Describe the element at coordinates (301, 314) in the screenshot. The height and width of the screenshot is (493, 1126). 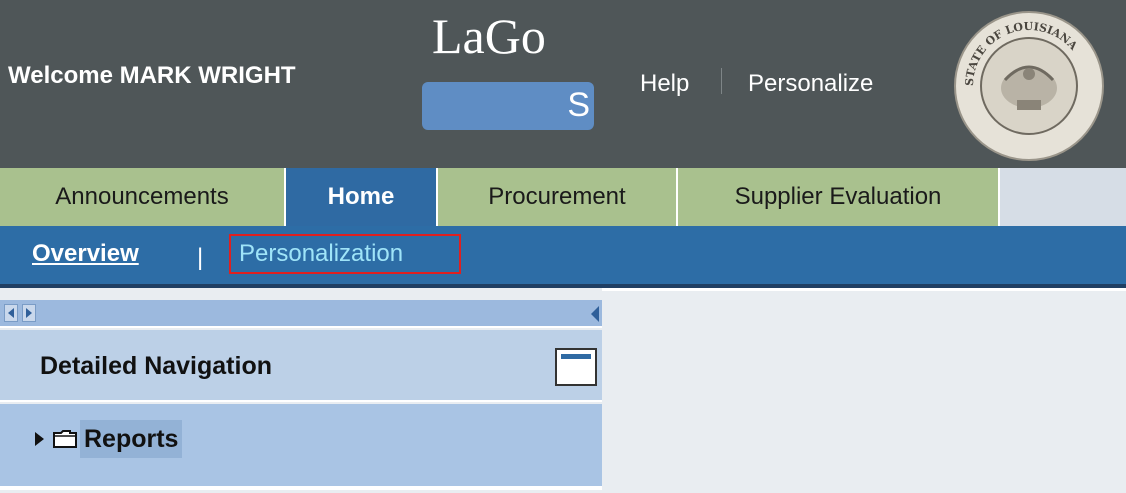
I see `panel-scroll-strip` at that location.